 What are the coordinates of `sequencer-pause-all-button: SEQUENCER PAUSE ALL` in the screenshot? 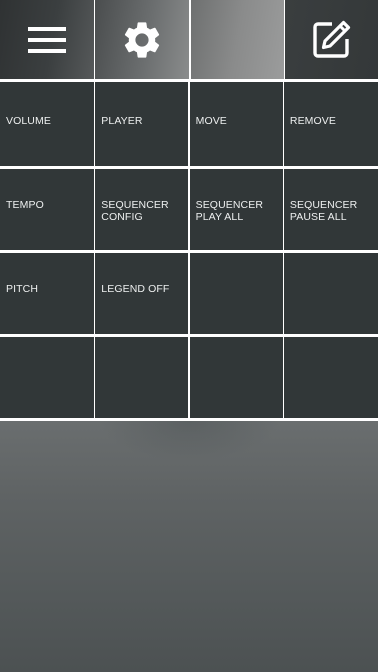 It's located at (330, 209).